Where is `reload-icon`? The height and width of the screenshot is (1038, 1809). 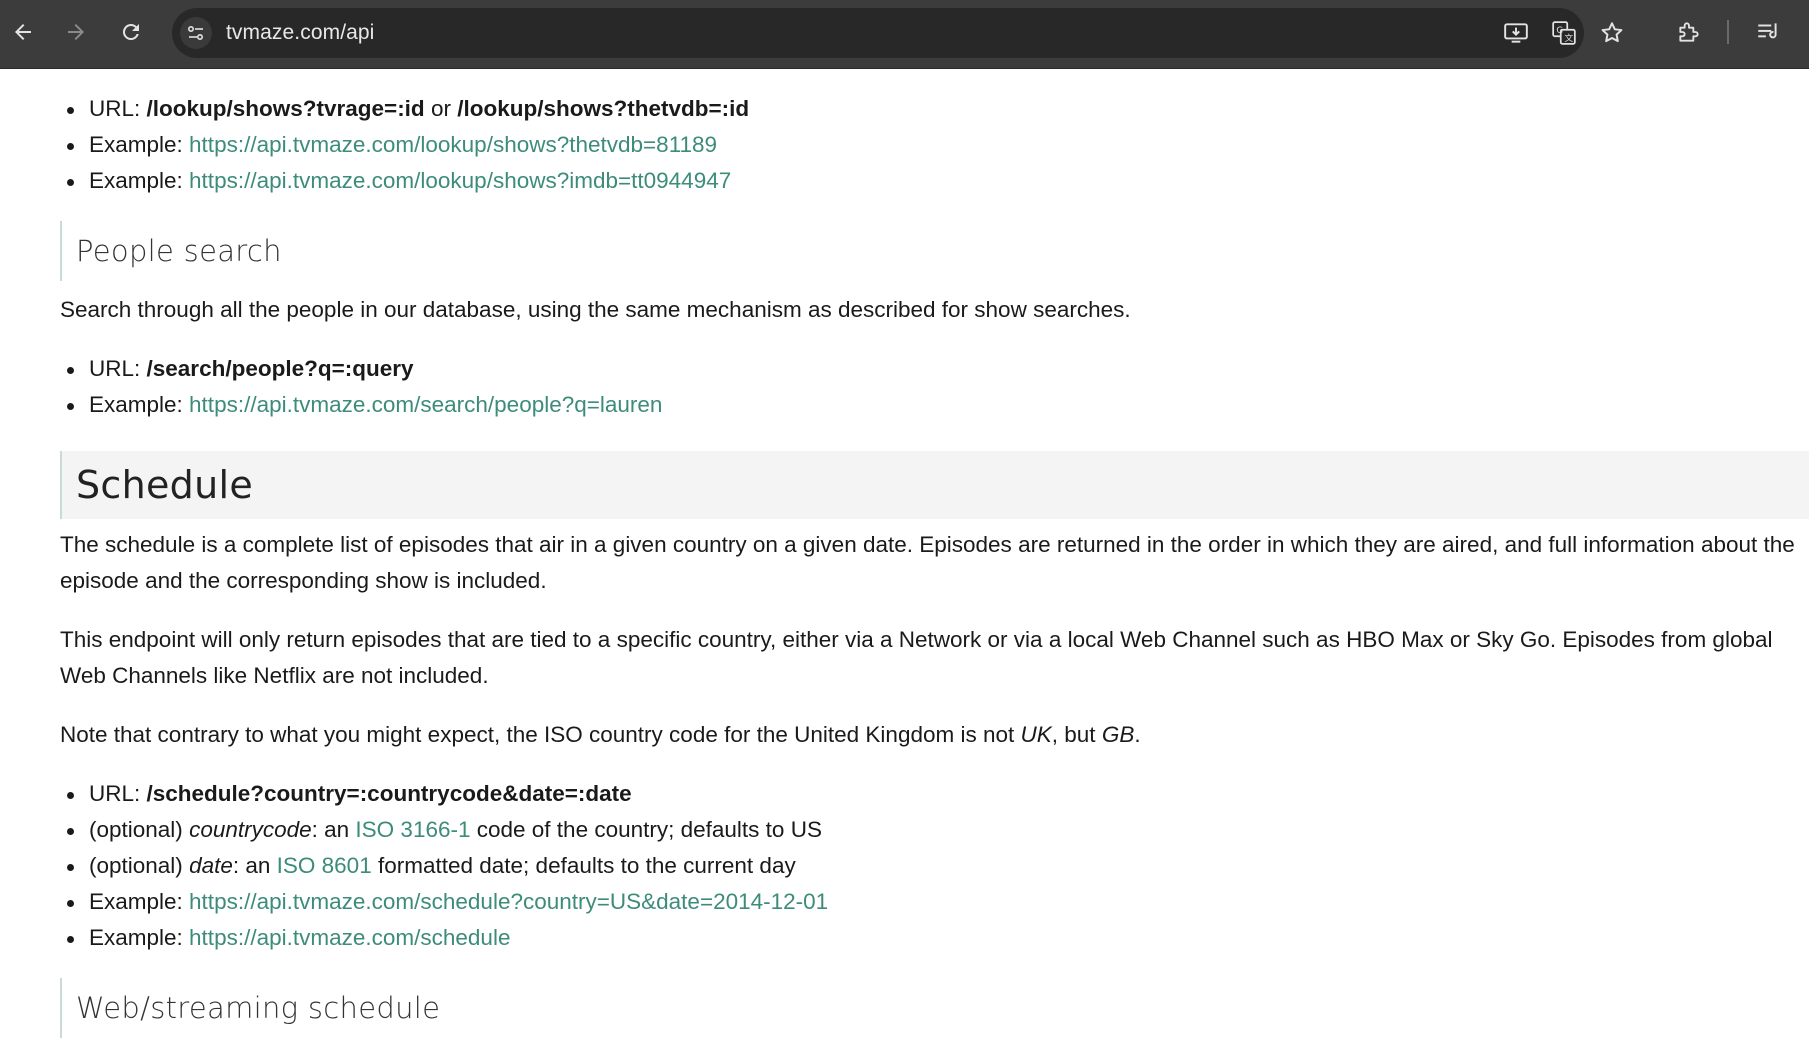
reload-icon is located at coordinates (130, 31).